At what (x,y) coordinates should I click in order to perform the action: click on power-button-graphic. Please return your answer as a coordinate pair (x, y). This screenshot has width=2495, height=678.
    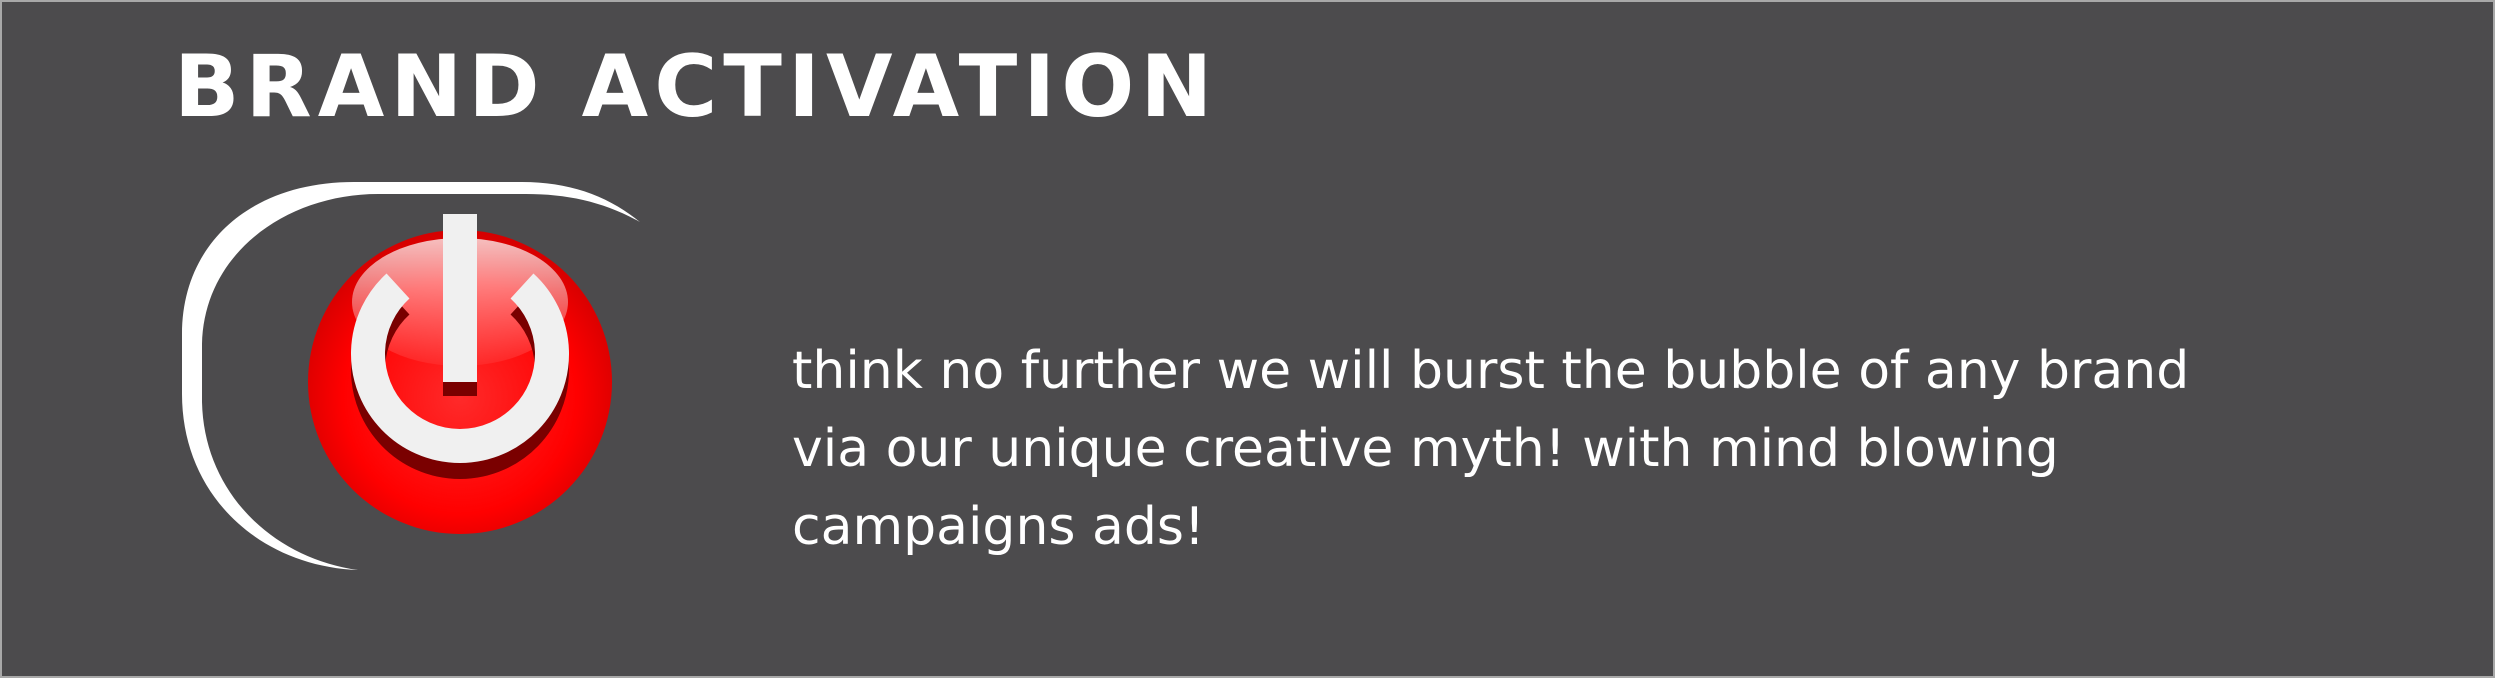
    Looking at the image, I should click on (411, 376).